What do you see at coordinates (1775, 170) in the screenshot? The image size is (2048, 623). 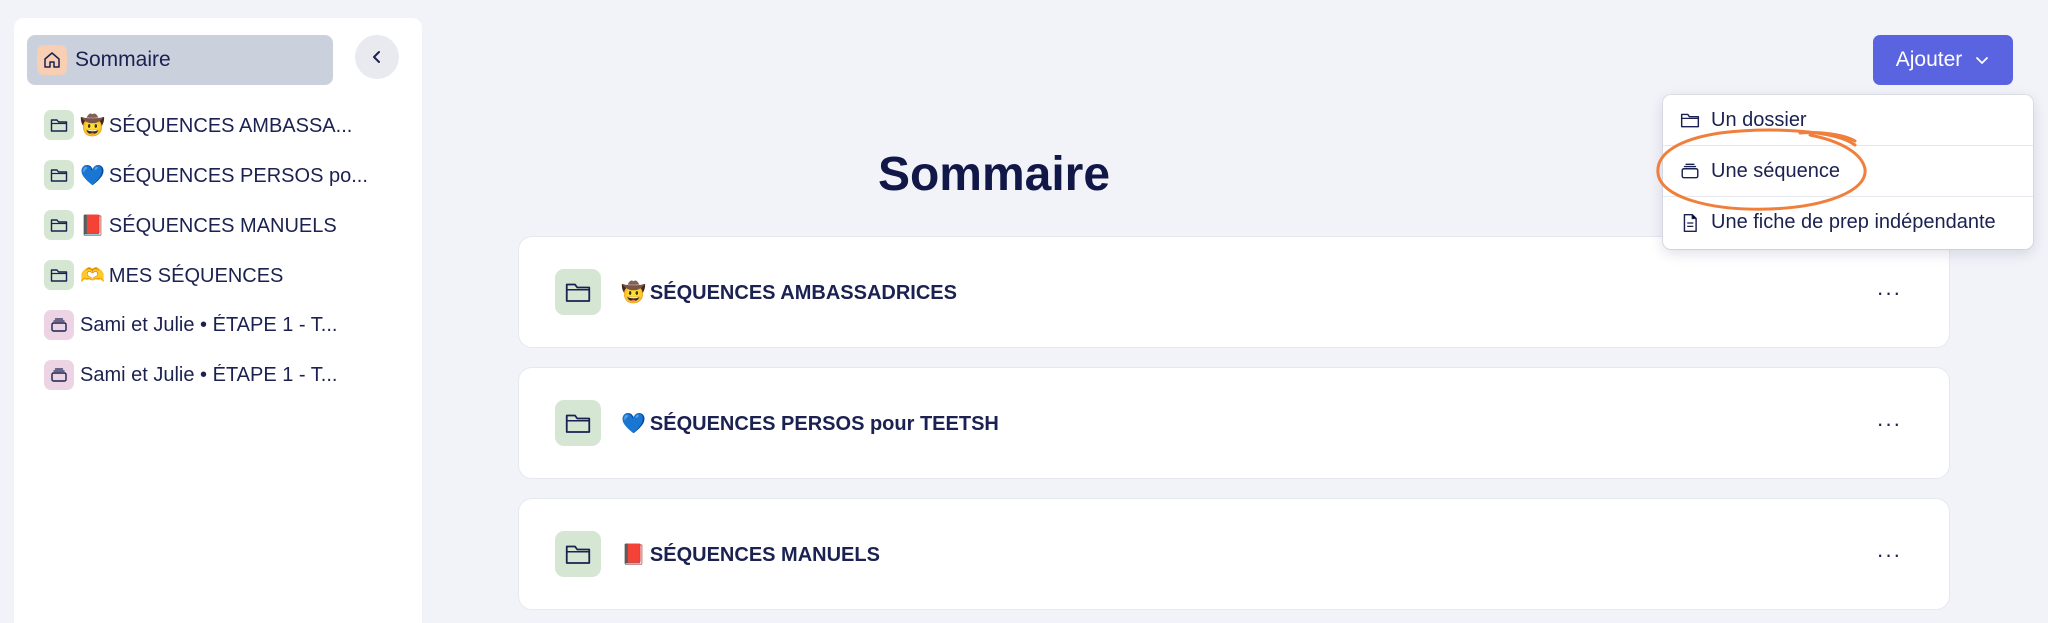 I see `menu-item-label: Une séquence` at bounding box center [1775, 170].